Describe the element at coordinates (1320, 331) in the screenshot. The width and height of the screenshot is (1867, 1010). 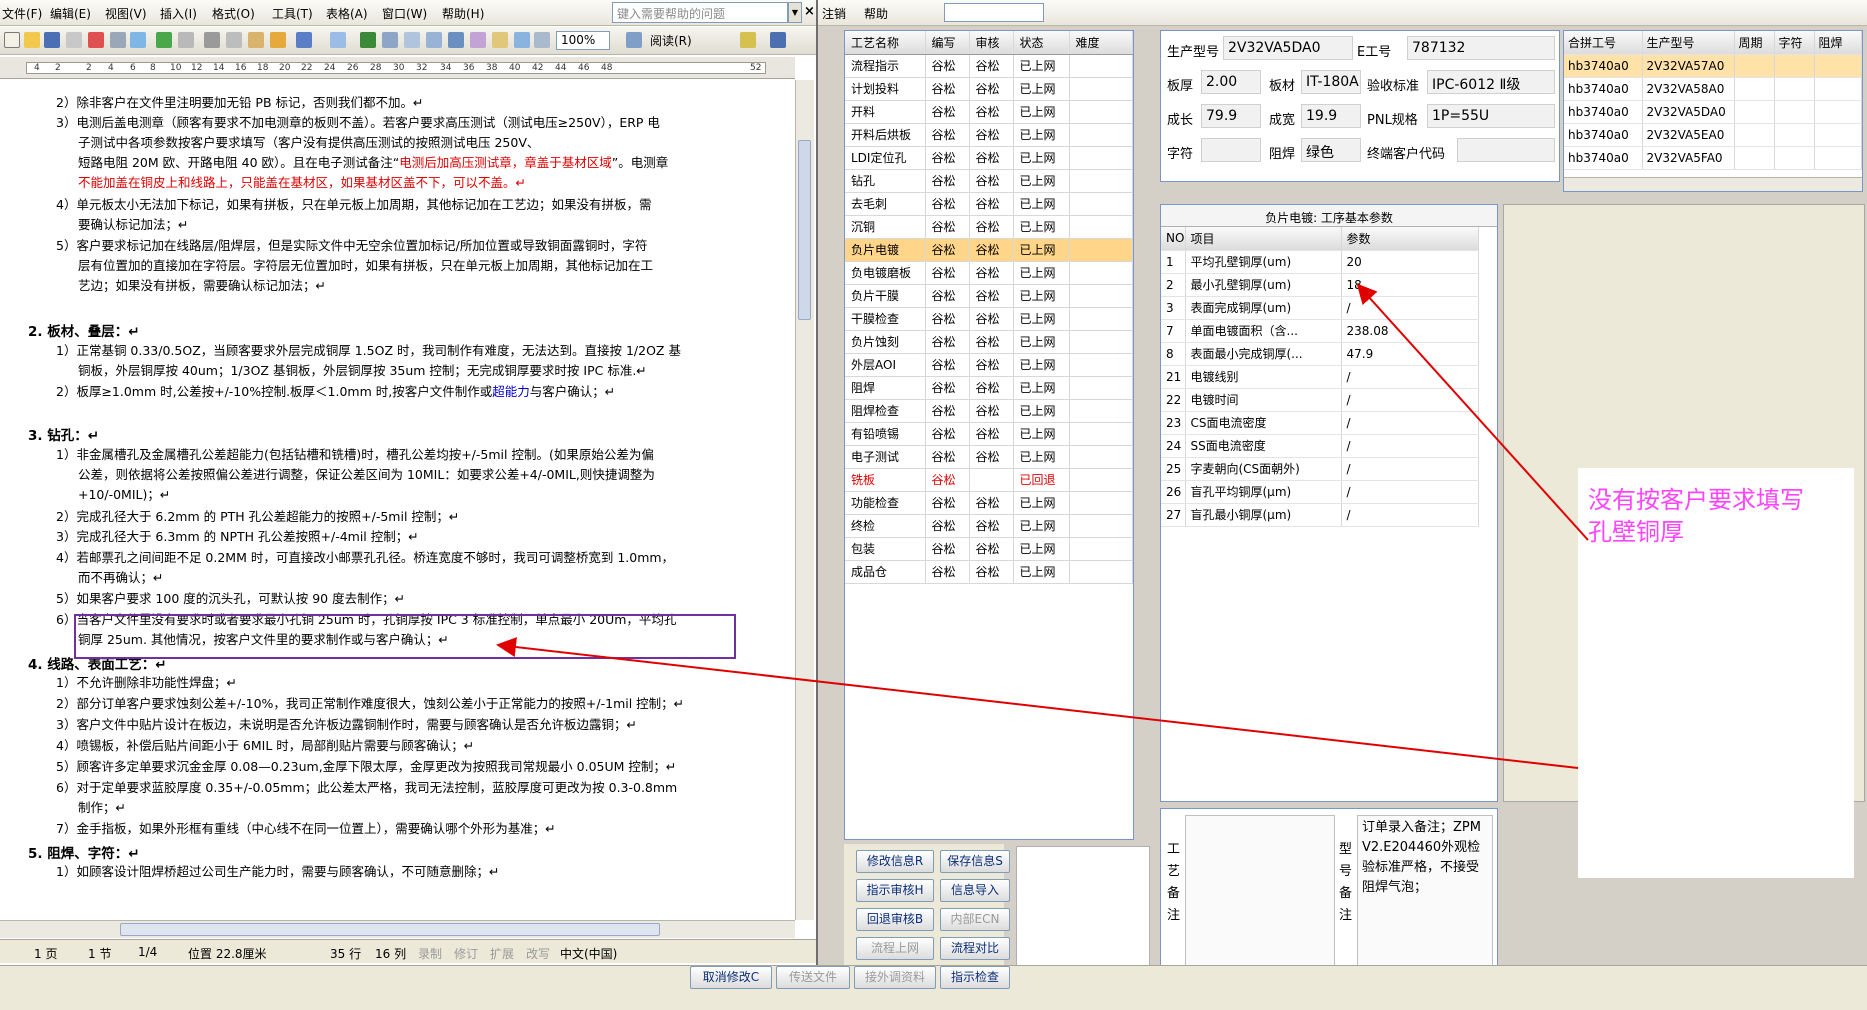
I see `param-row: 7 单面电镀面积（含... 238.08` at that location.